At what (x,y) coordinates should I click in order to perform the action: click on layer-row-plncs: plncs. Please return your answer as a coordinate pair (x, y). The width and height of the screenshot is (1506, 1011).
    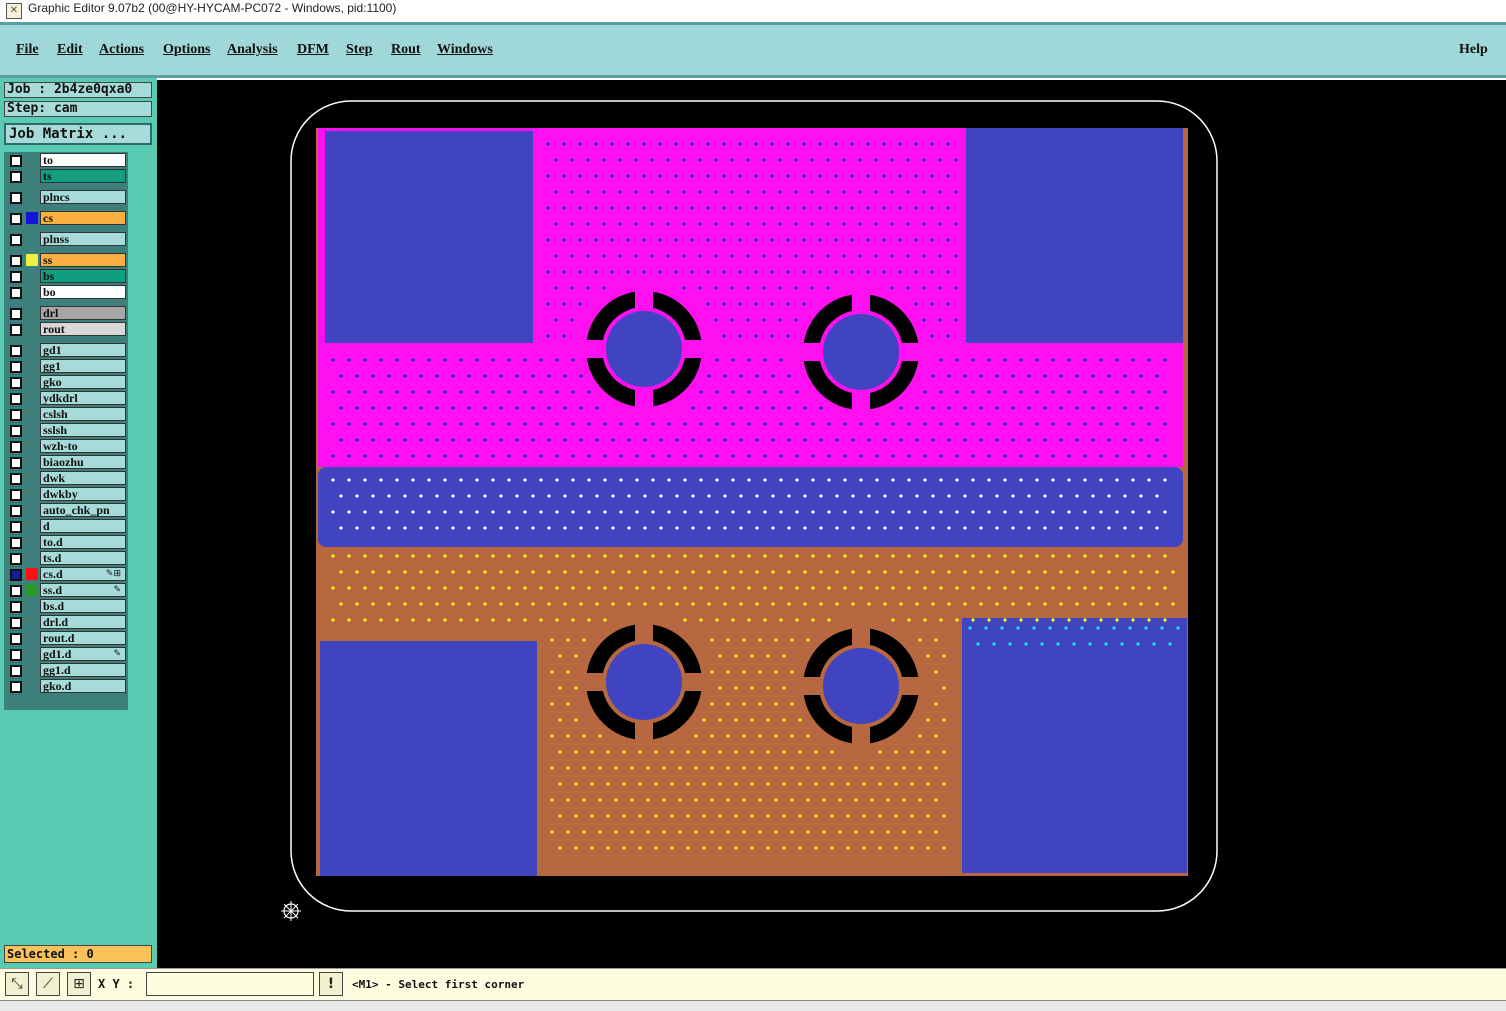
    Looking at the image, I should click on (66, 197).